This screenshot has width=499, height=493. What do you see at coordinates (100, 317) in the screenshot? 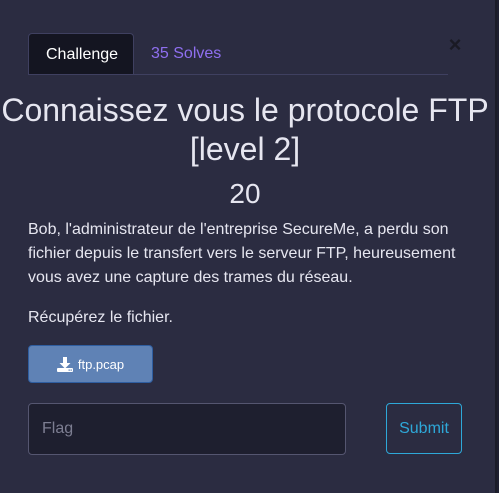
I see `challenge-task: Récupérez le fichier.` at bounding box center [100, 317].